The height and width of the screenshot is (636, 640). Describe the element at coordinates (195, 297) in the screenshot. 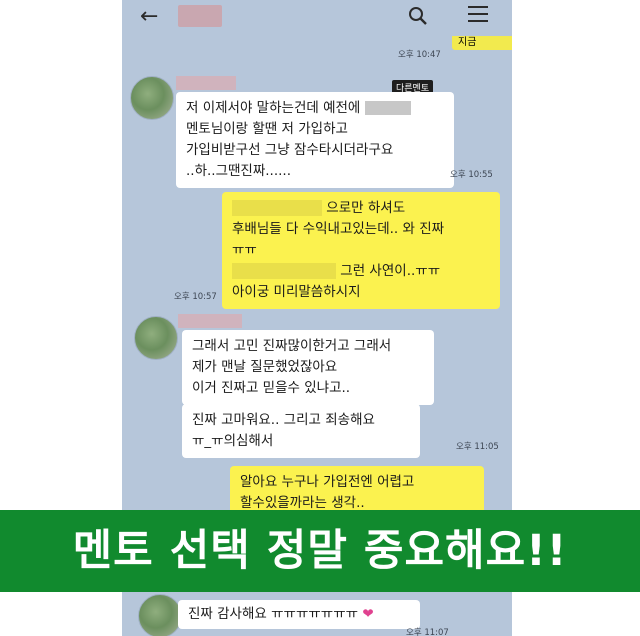

I see `message-time: 오후 10:57` at that location.